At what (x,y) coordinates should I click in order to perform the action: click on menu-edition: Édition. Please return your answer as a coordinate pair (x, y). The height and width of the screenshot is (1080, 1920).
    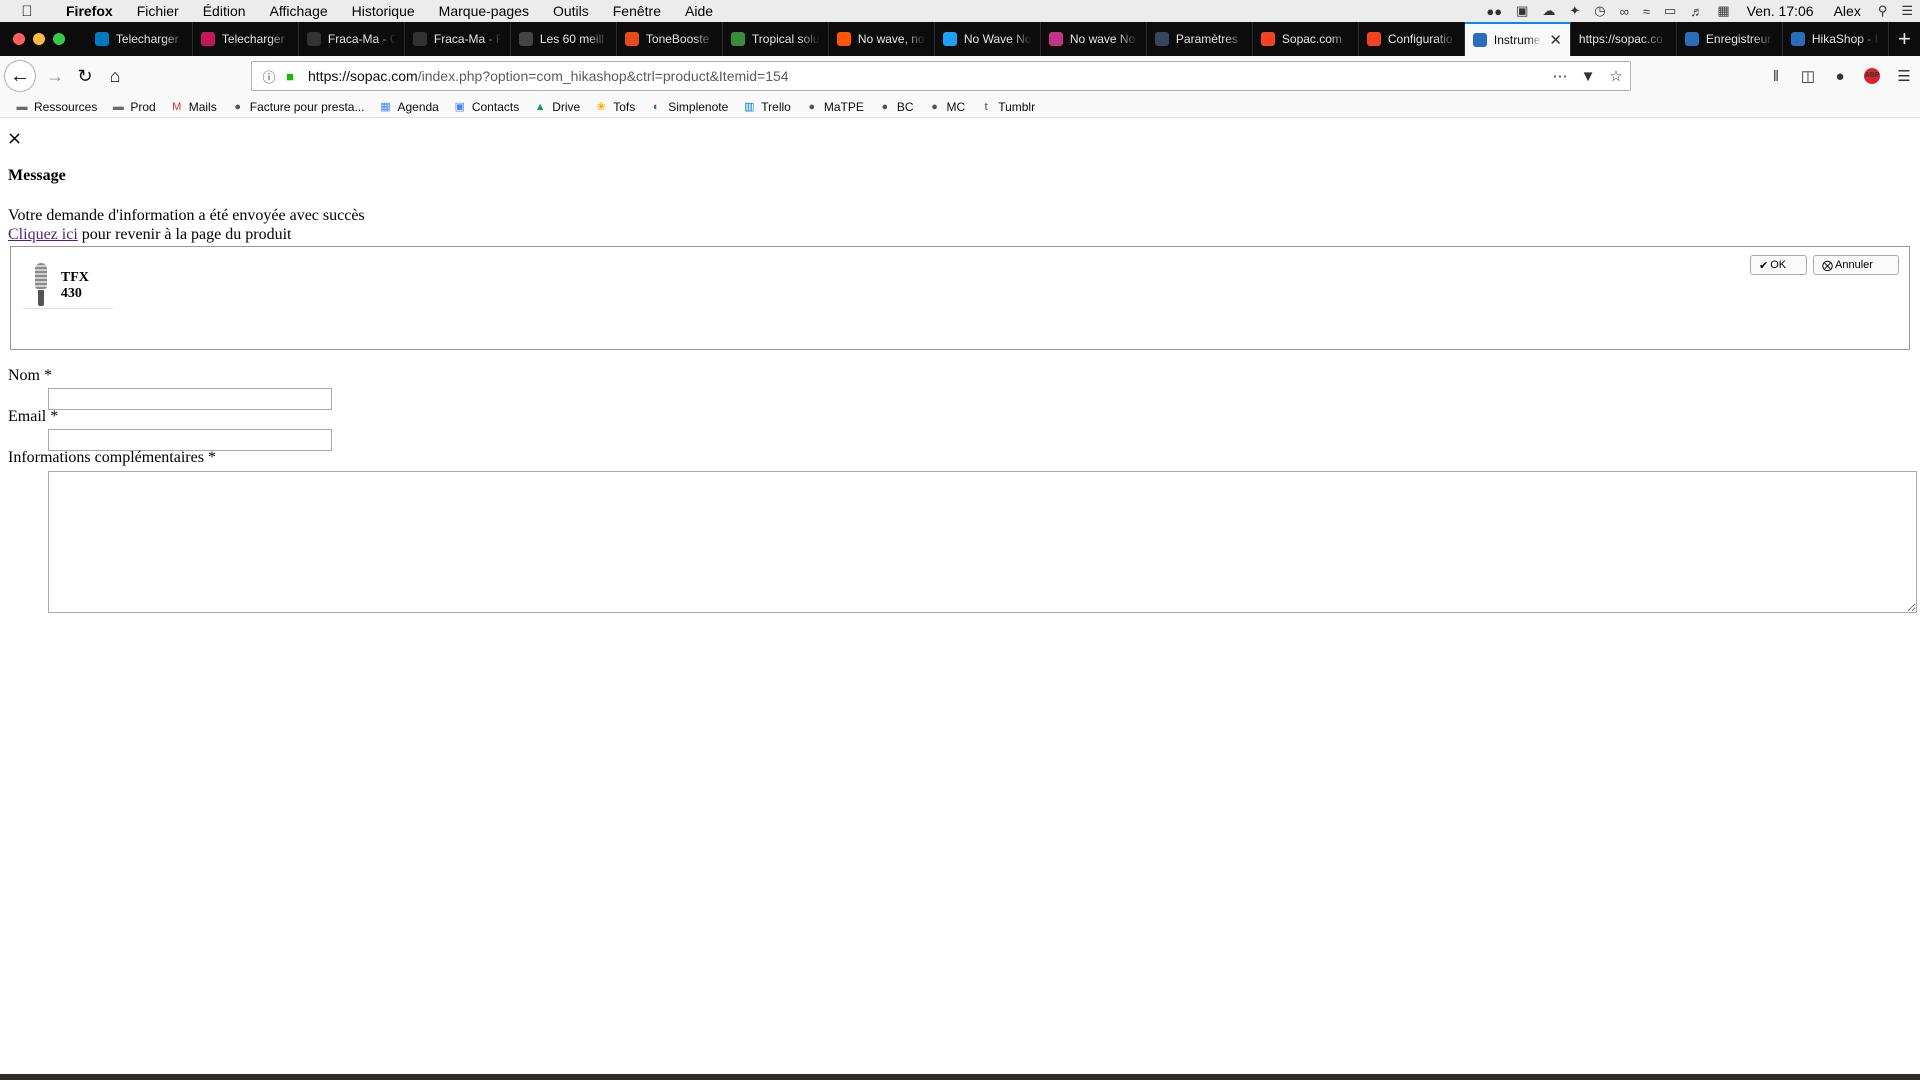
    Looking at the image, I should click on (224, 11).